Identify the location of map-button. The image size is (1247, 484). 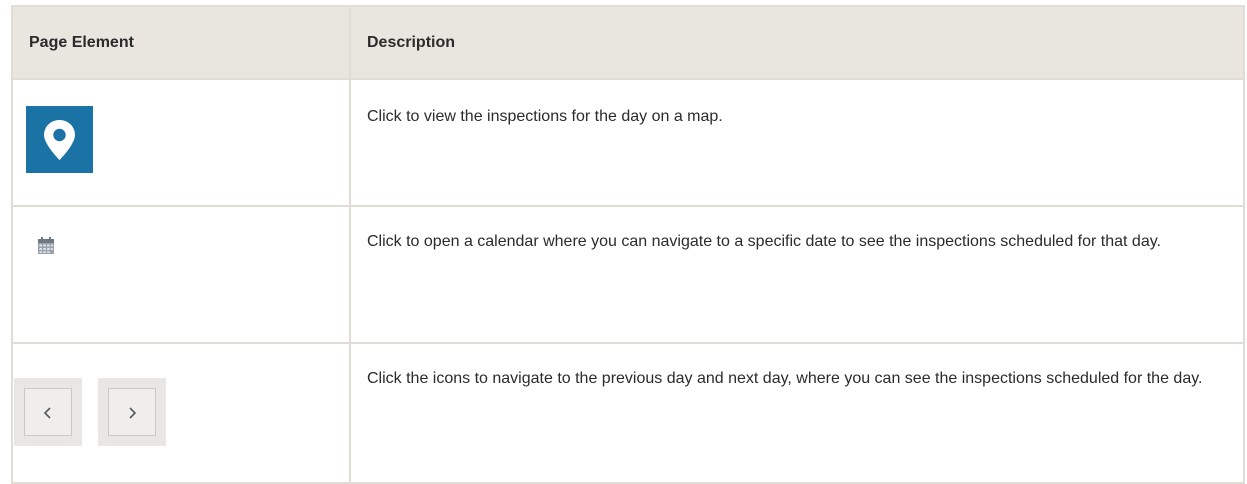
(59, 139).